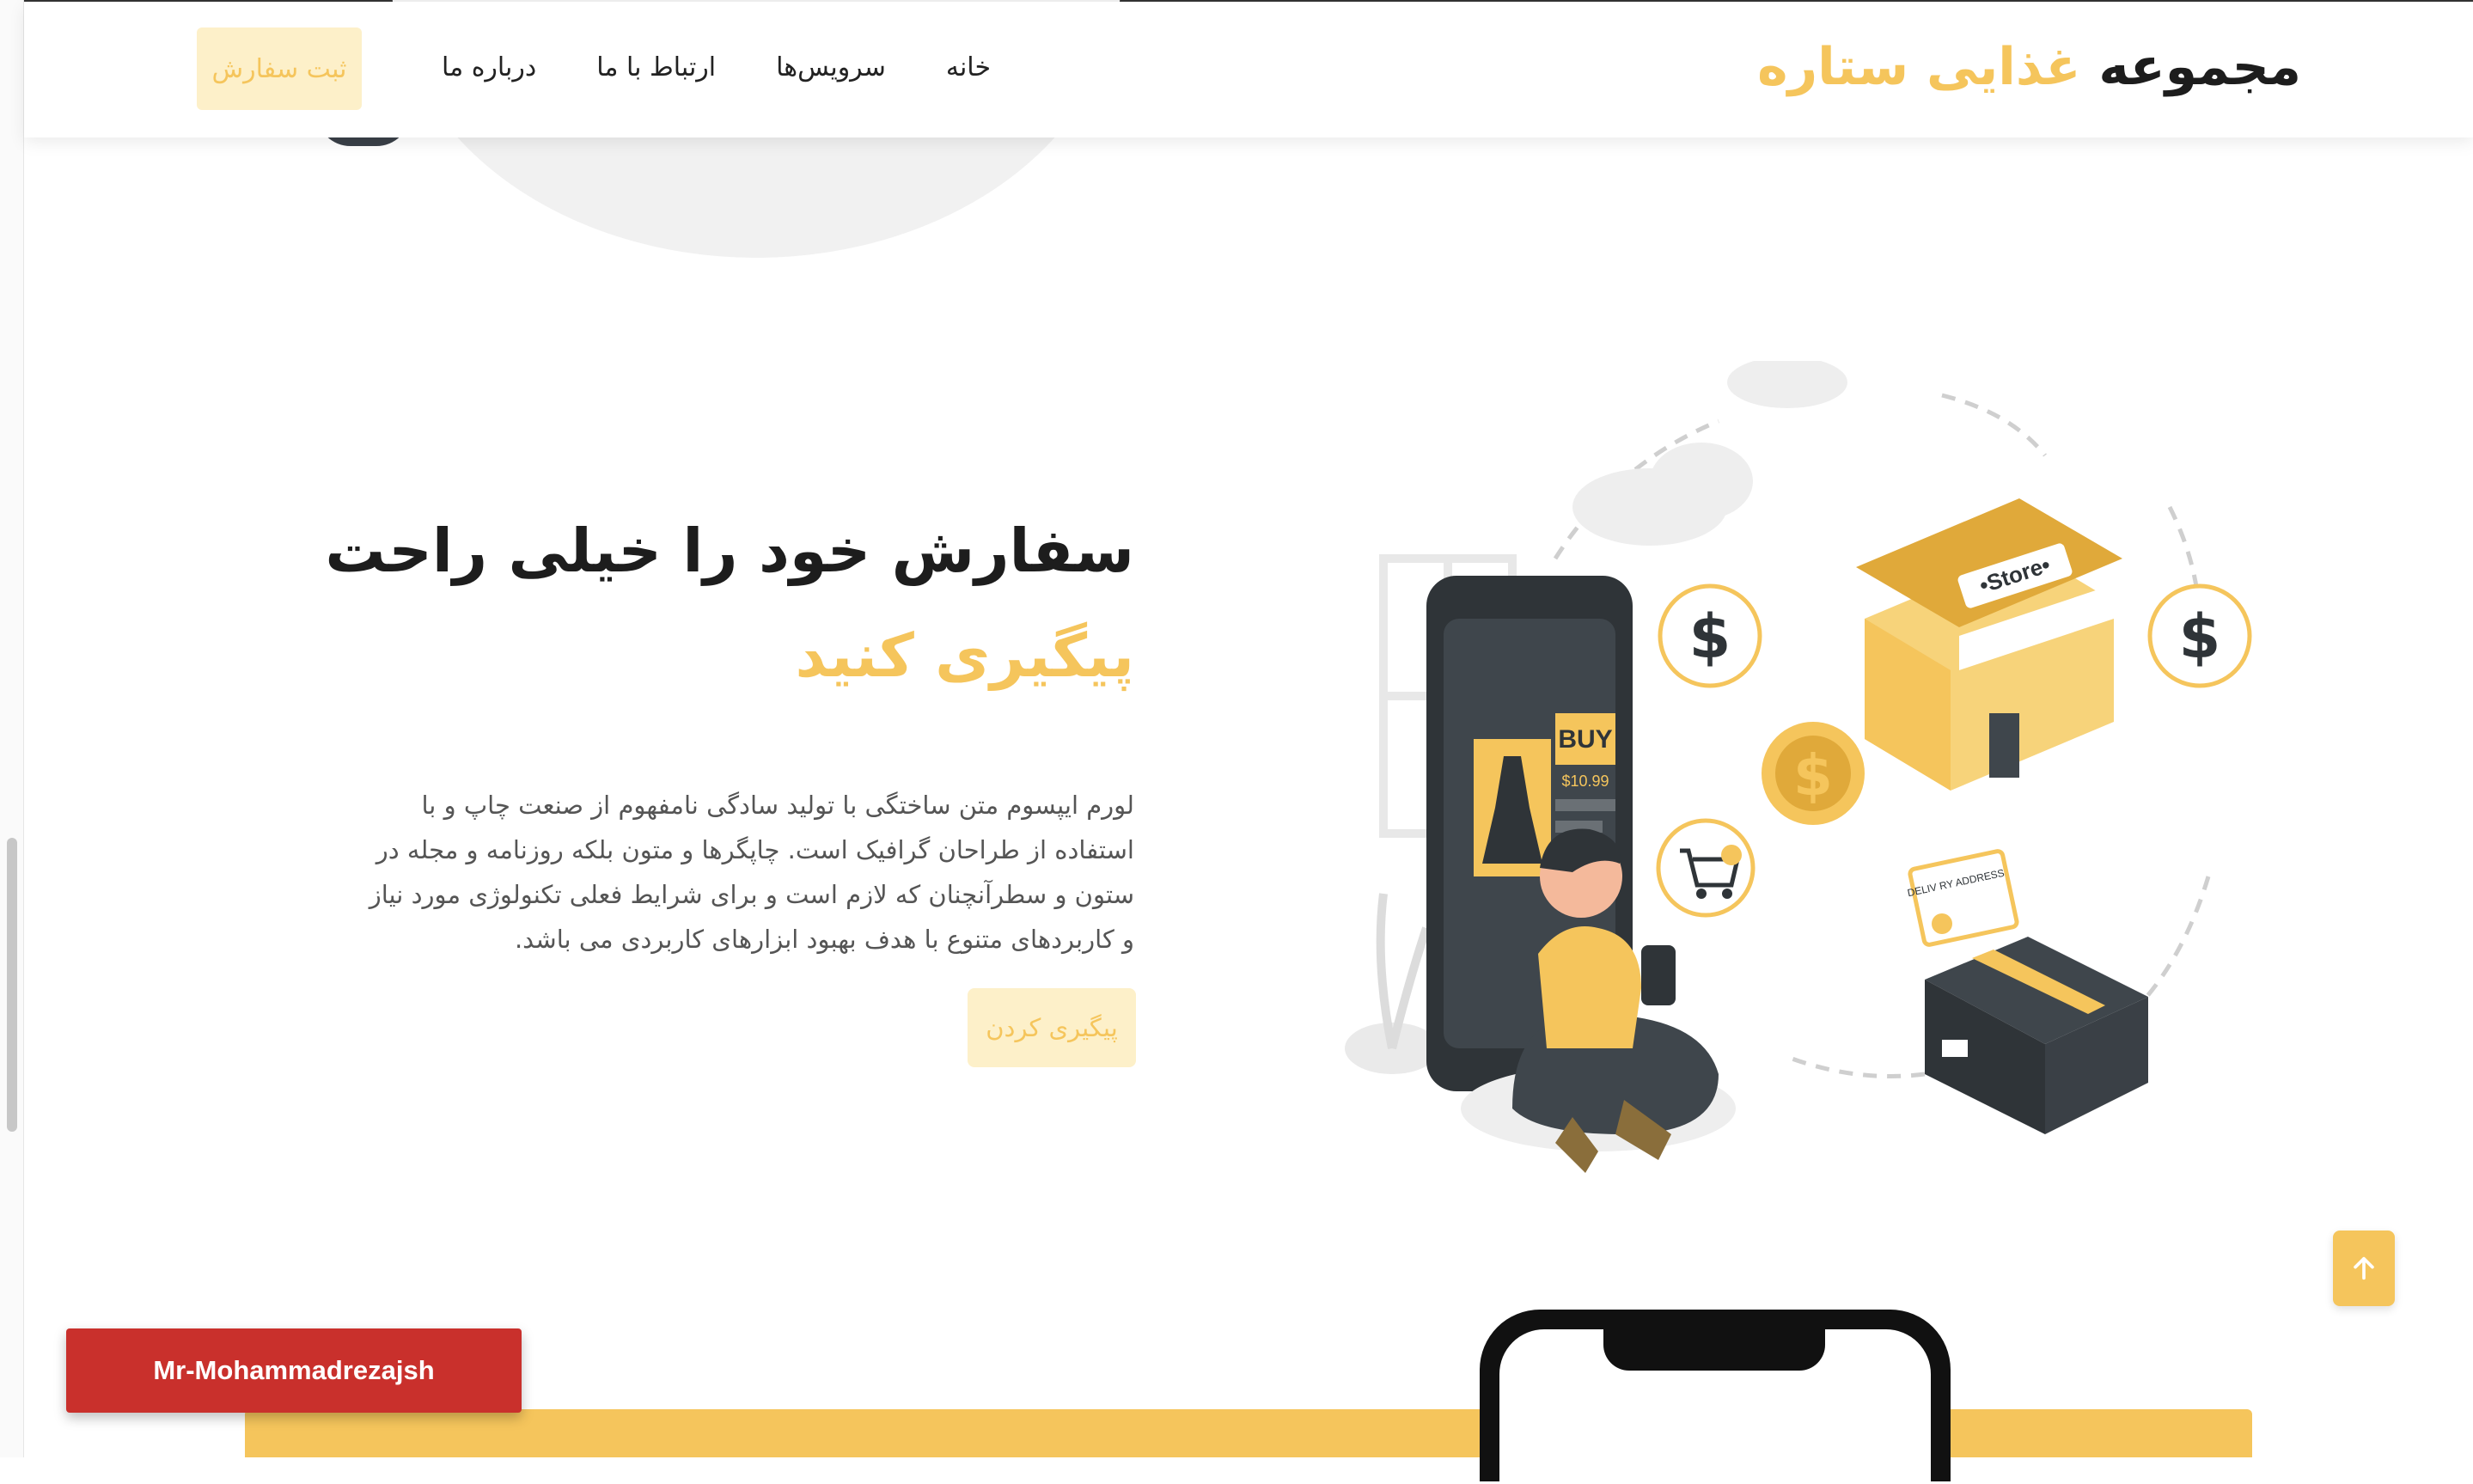 This screenshot has width=2473, height=1484. I want to click on arrow-up-icon, so click(2364, 1268).